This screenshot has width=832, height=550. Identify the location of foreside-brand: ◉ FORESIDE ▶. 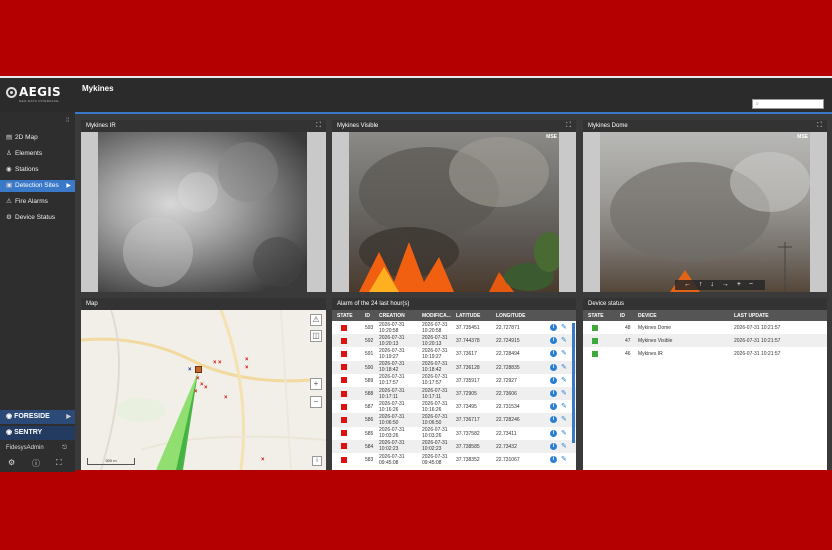
(37, 417).